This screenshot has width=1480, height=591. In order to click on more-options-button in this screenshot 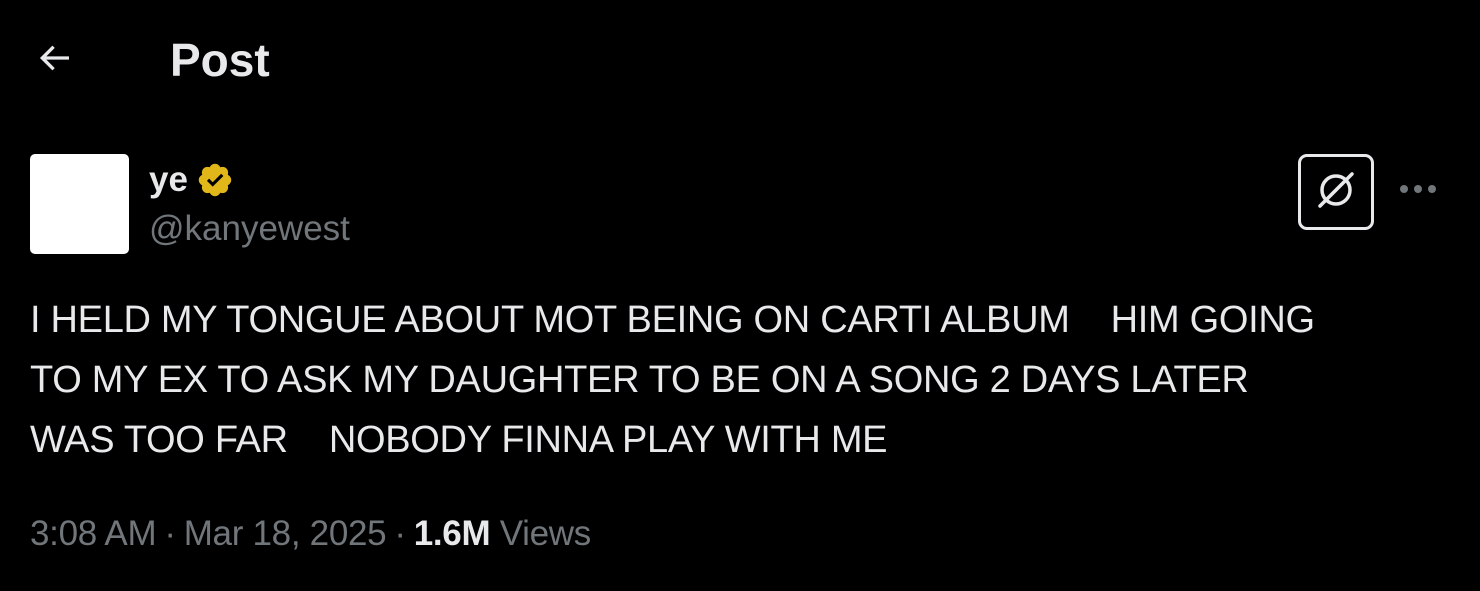, I will do `click(1418, 191)`.